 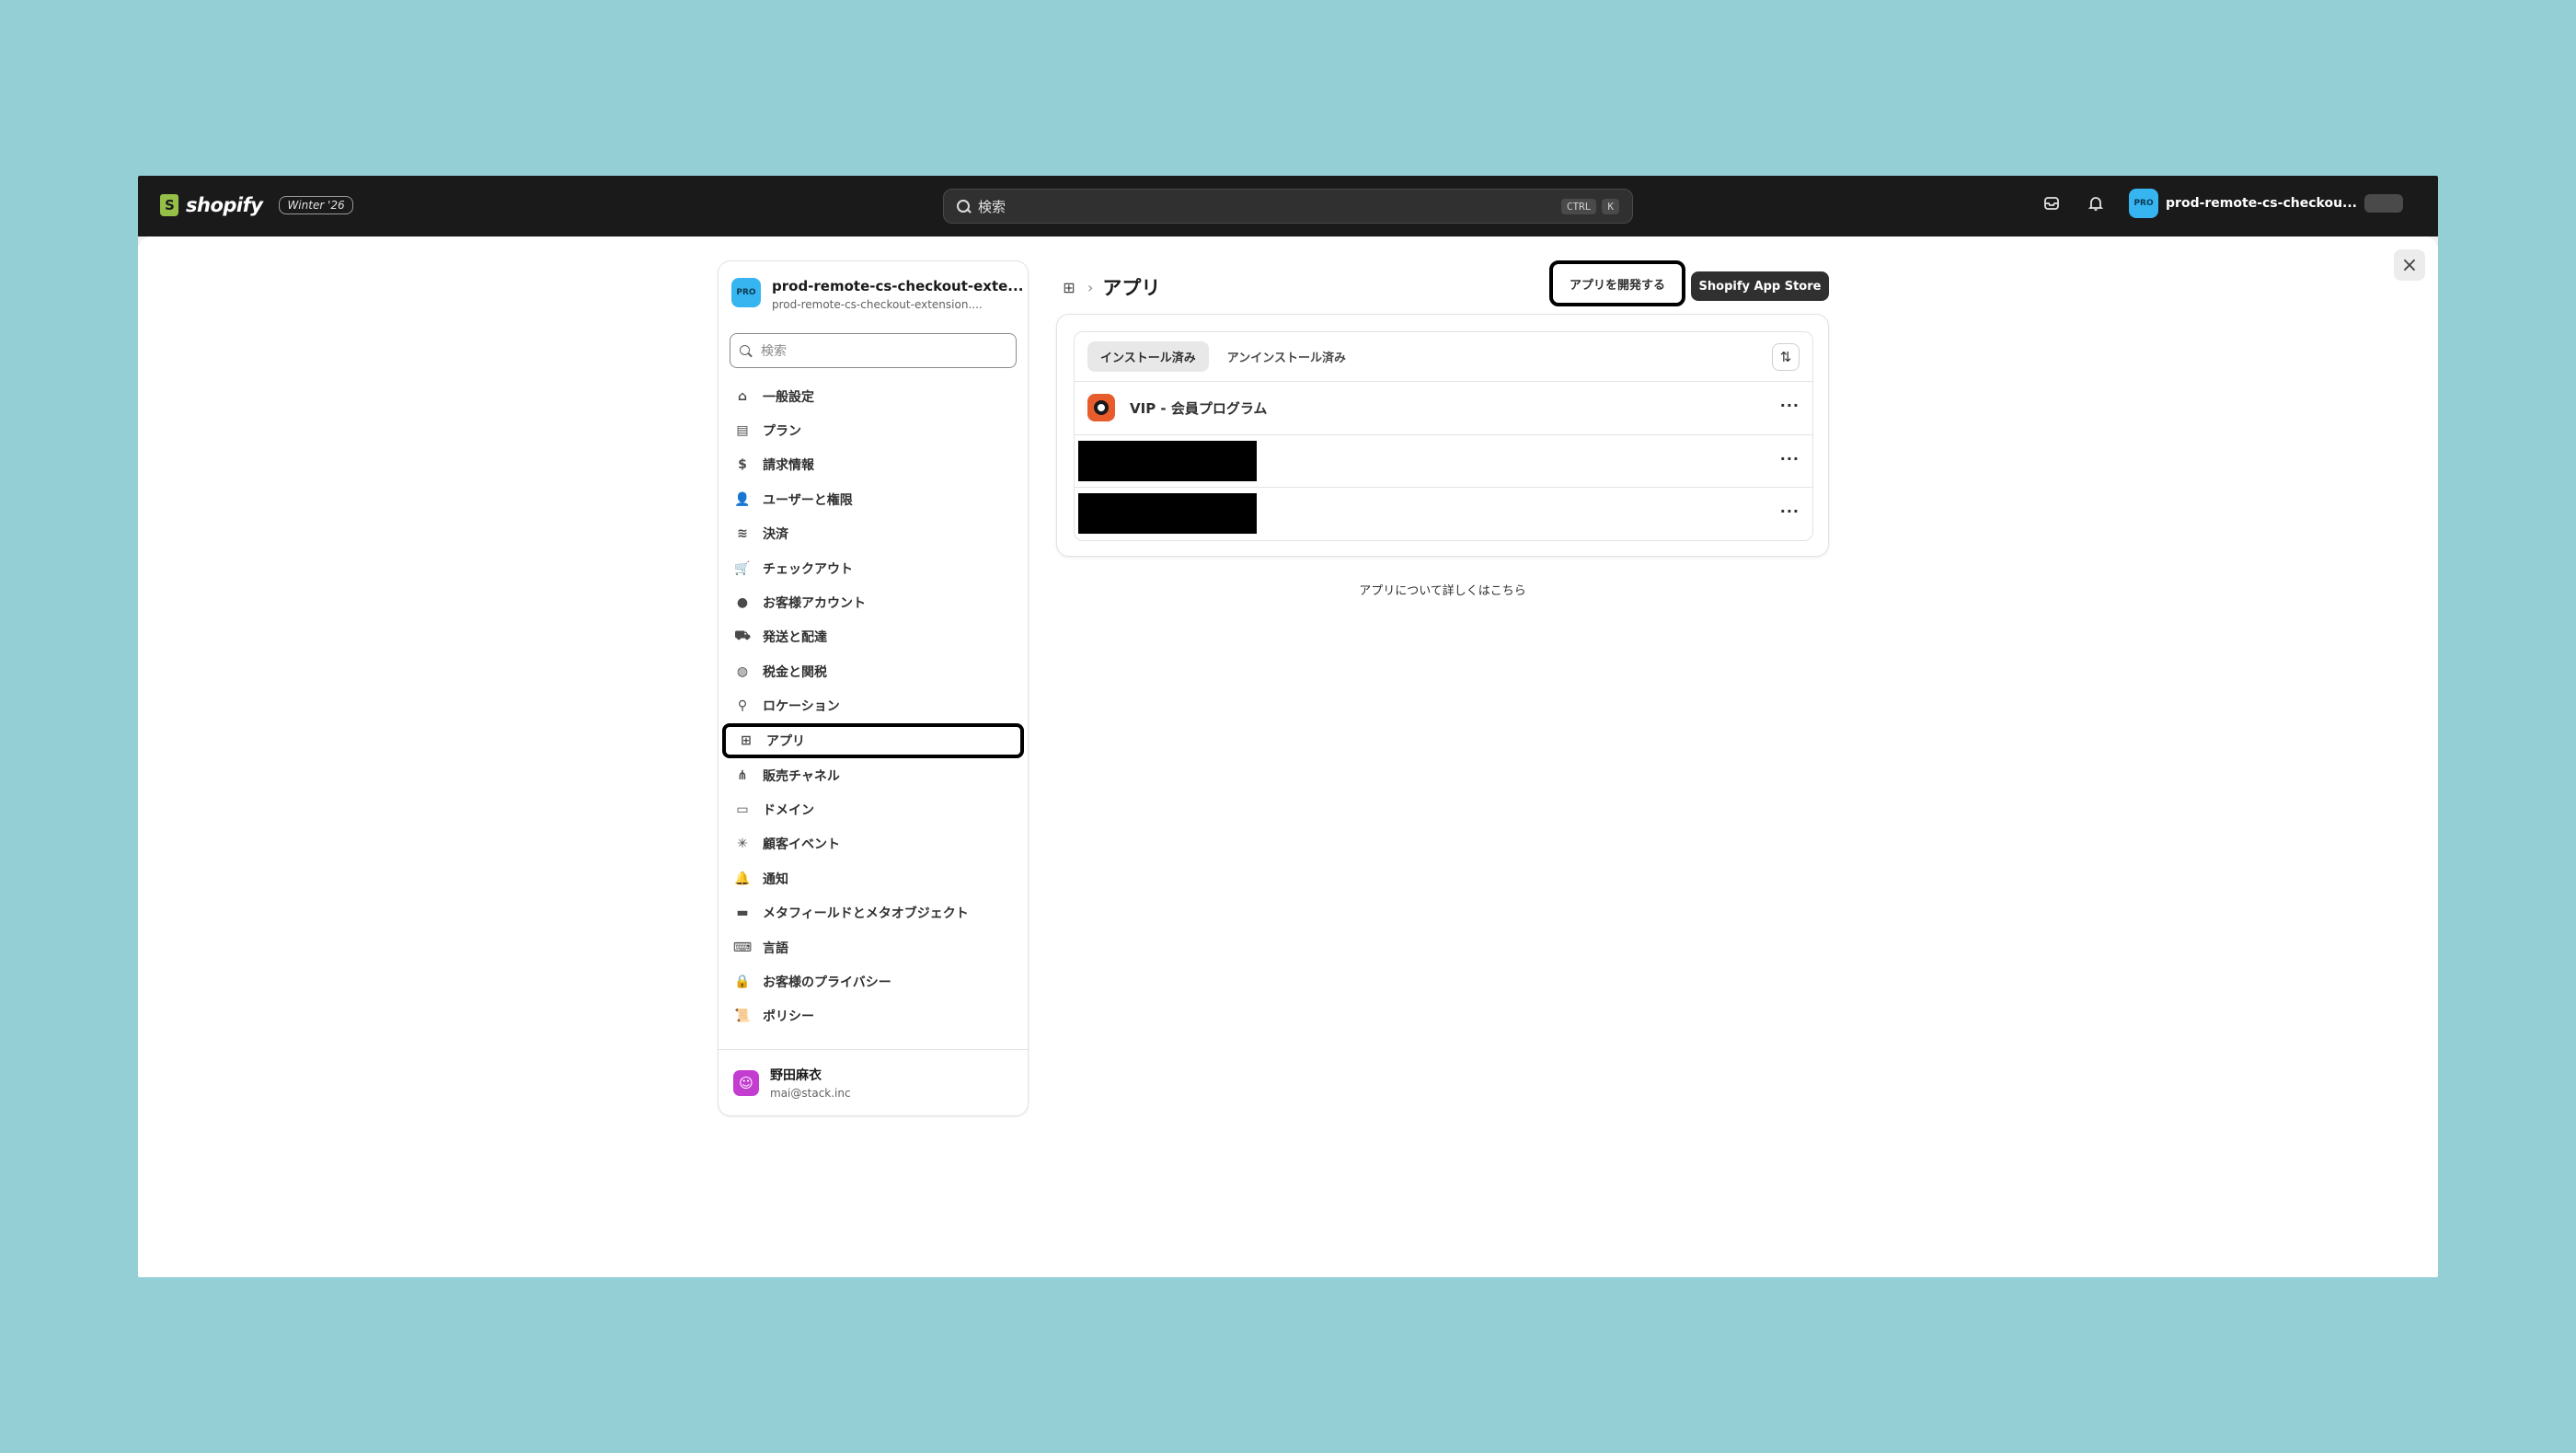 I want to click on policy-icon: 📜, so click(x=742, y=1016).